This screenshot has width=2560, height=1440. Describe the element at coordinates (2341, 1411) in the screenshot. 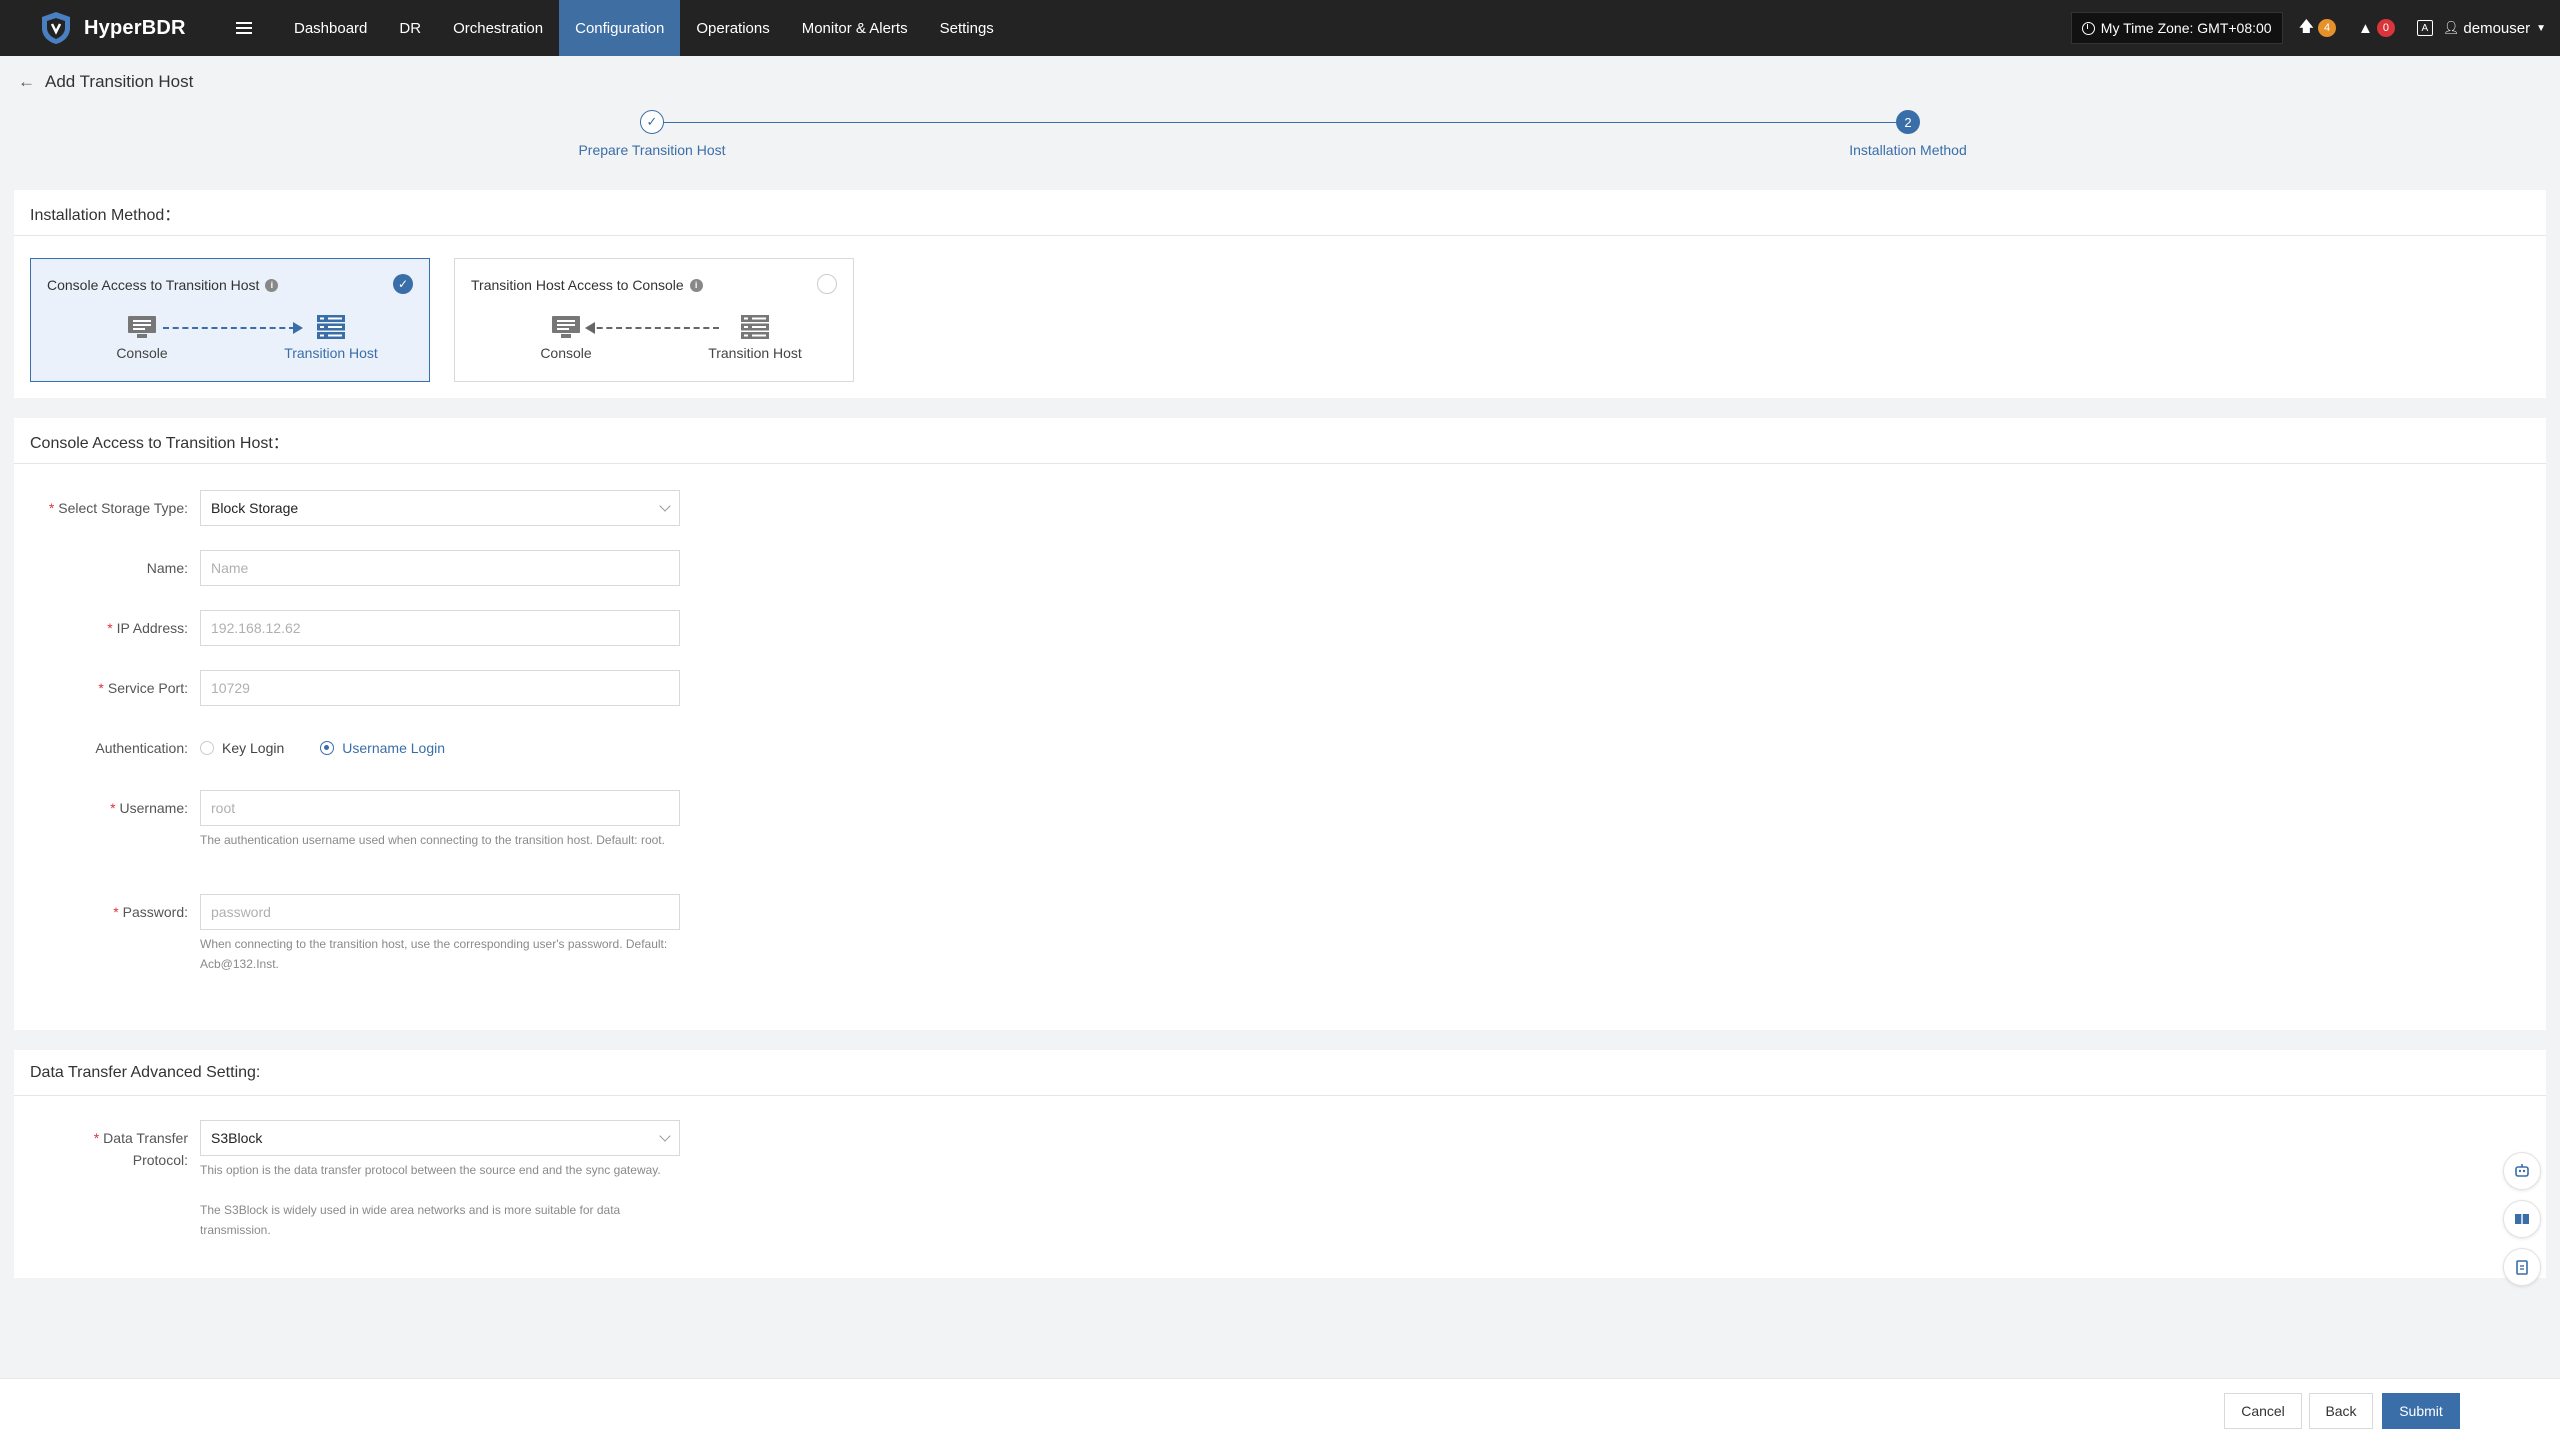

I see `back-button: Back` at that location.